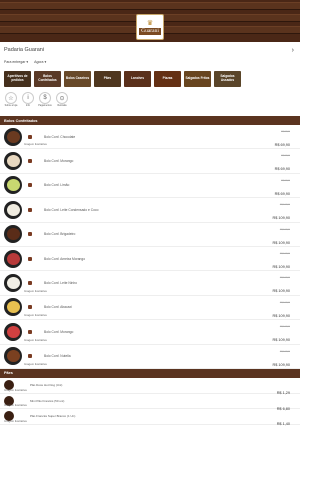 Image resolution: width=320 pixels, height=480 pixels. Describe the element at coordinates (21, 120) in the screenshot. I see `section-title: Bolos Confeitados` at that location.